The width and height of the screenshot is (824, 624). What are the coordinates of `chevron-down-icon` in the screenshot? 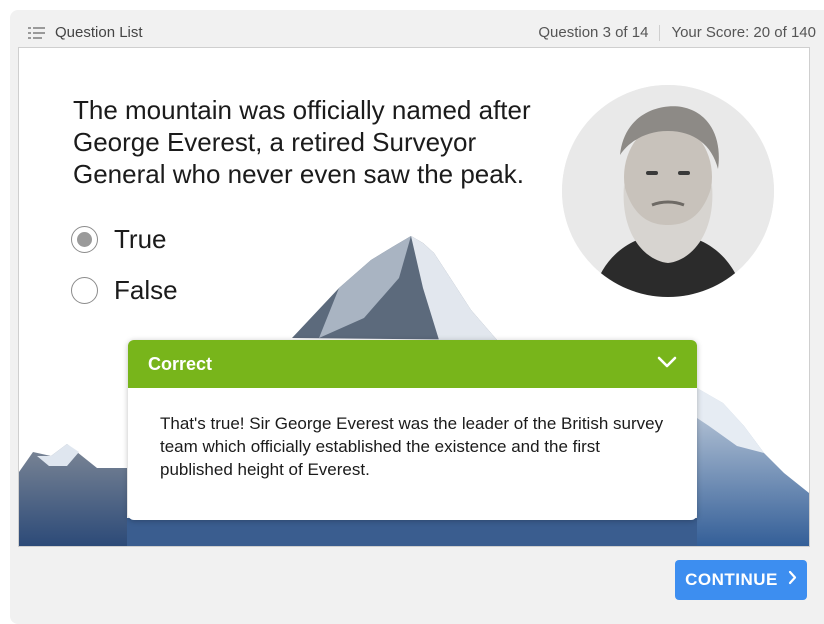 It's located at (667, 364).